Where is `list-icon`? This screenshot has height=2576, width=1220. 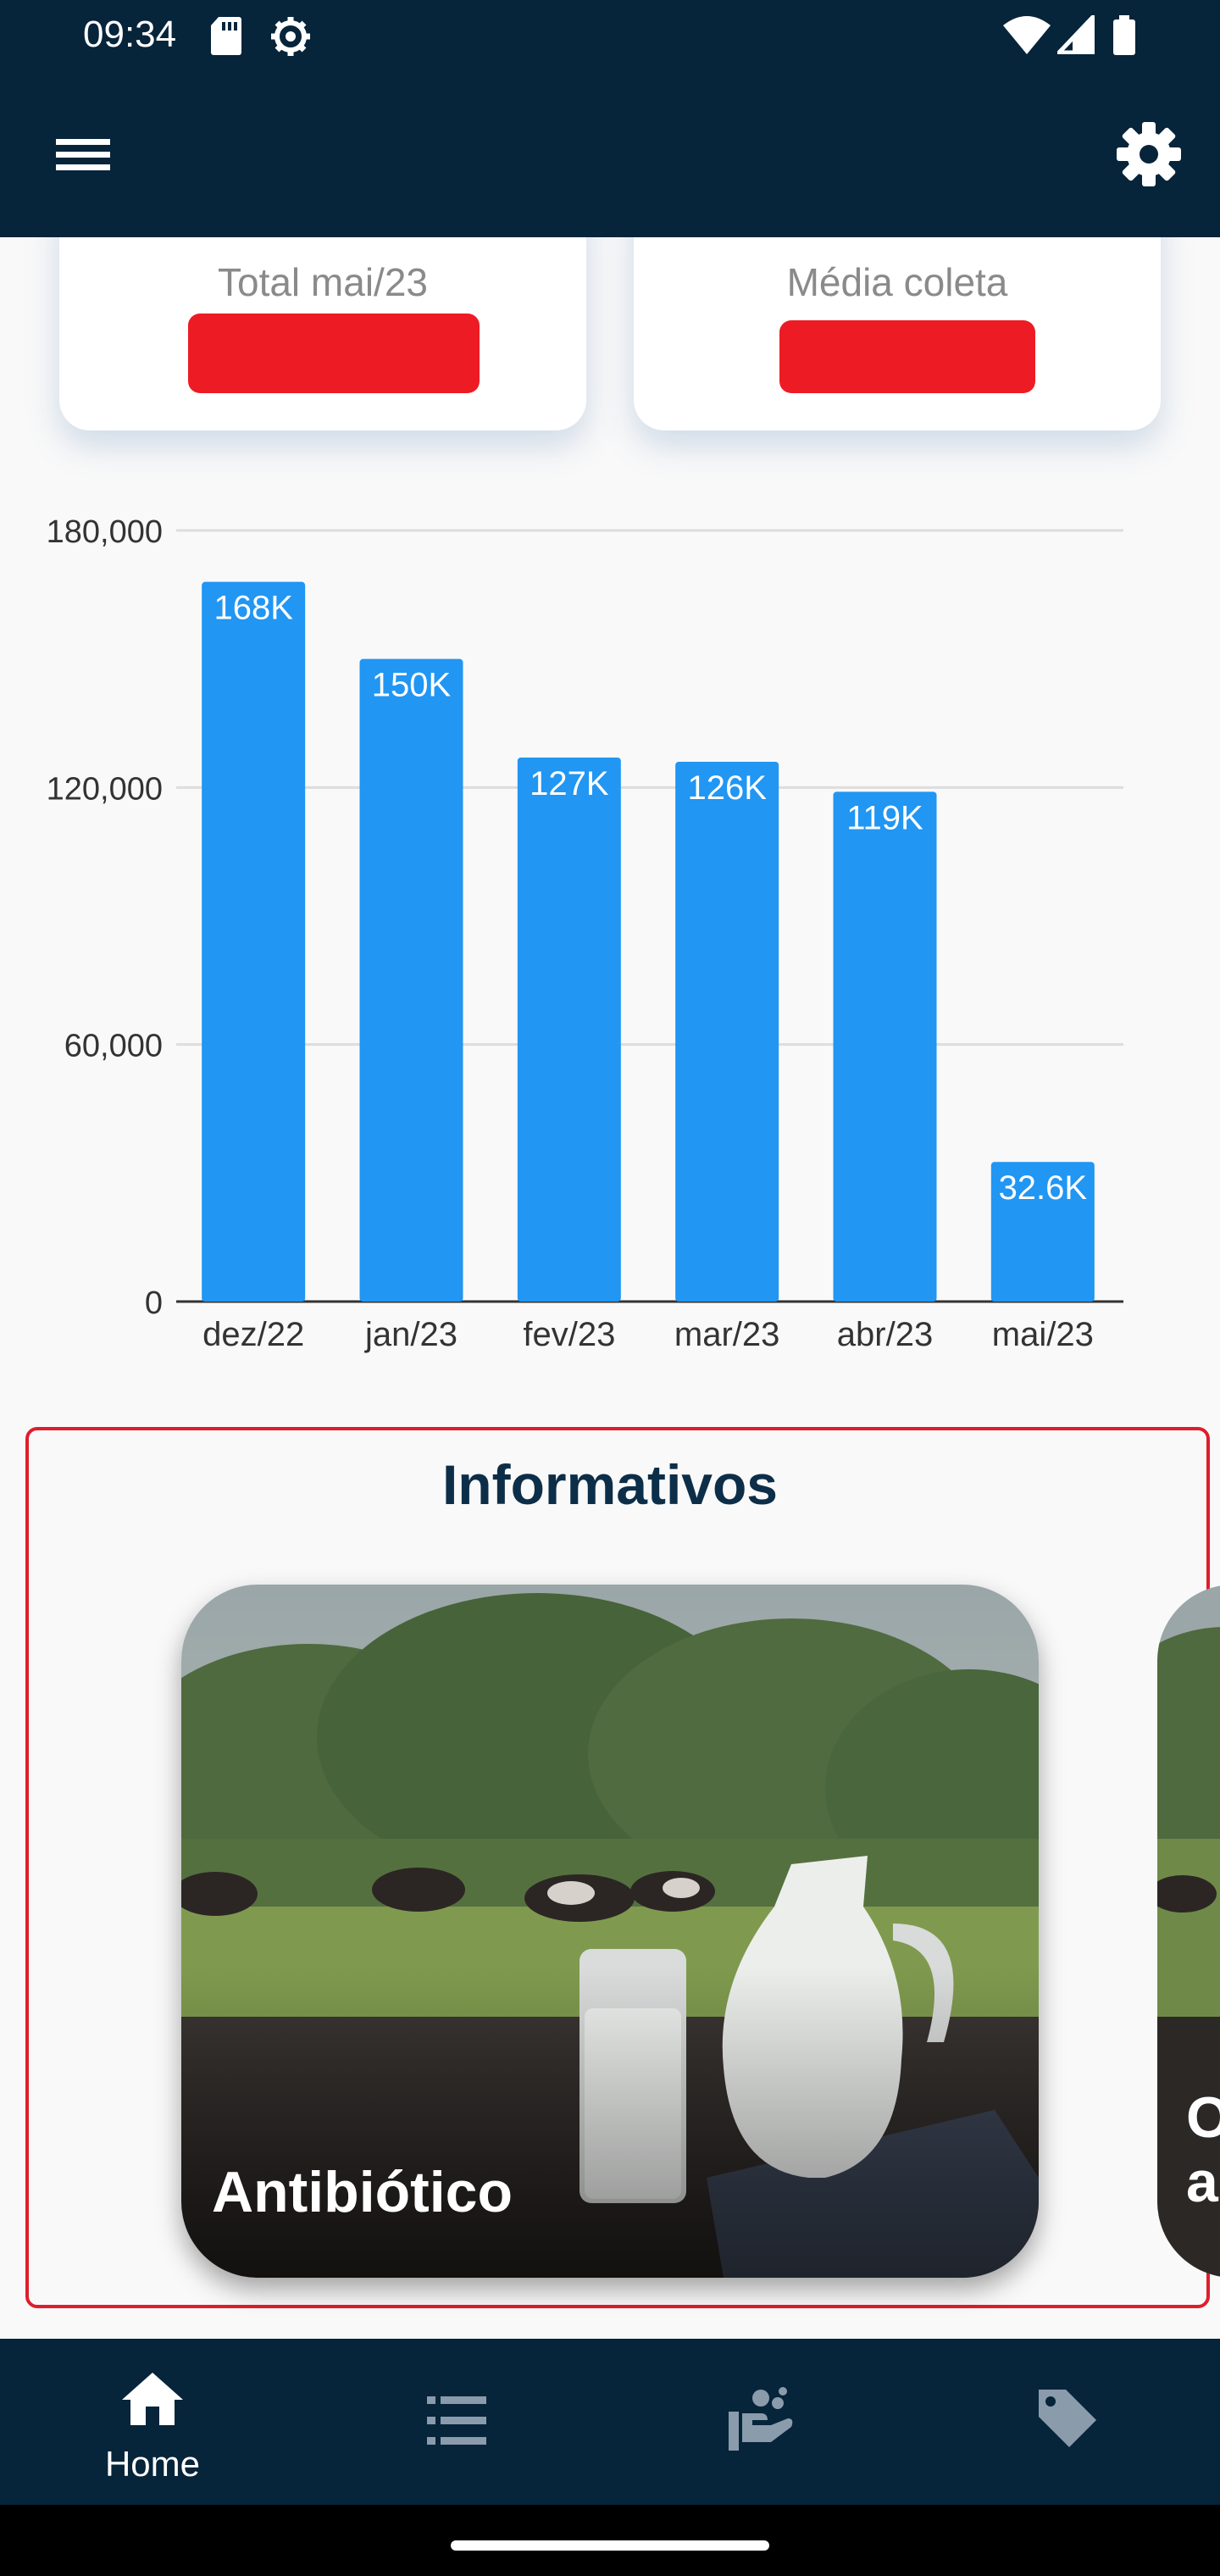
list-icon is located at coordinates (456, 2420).